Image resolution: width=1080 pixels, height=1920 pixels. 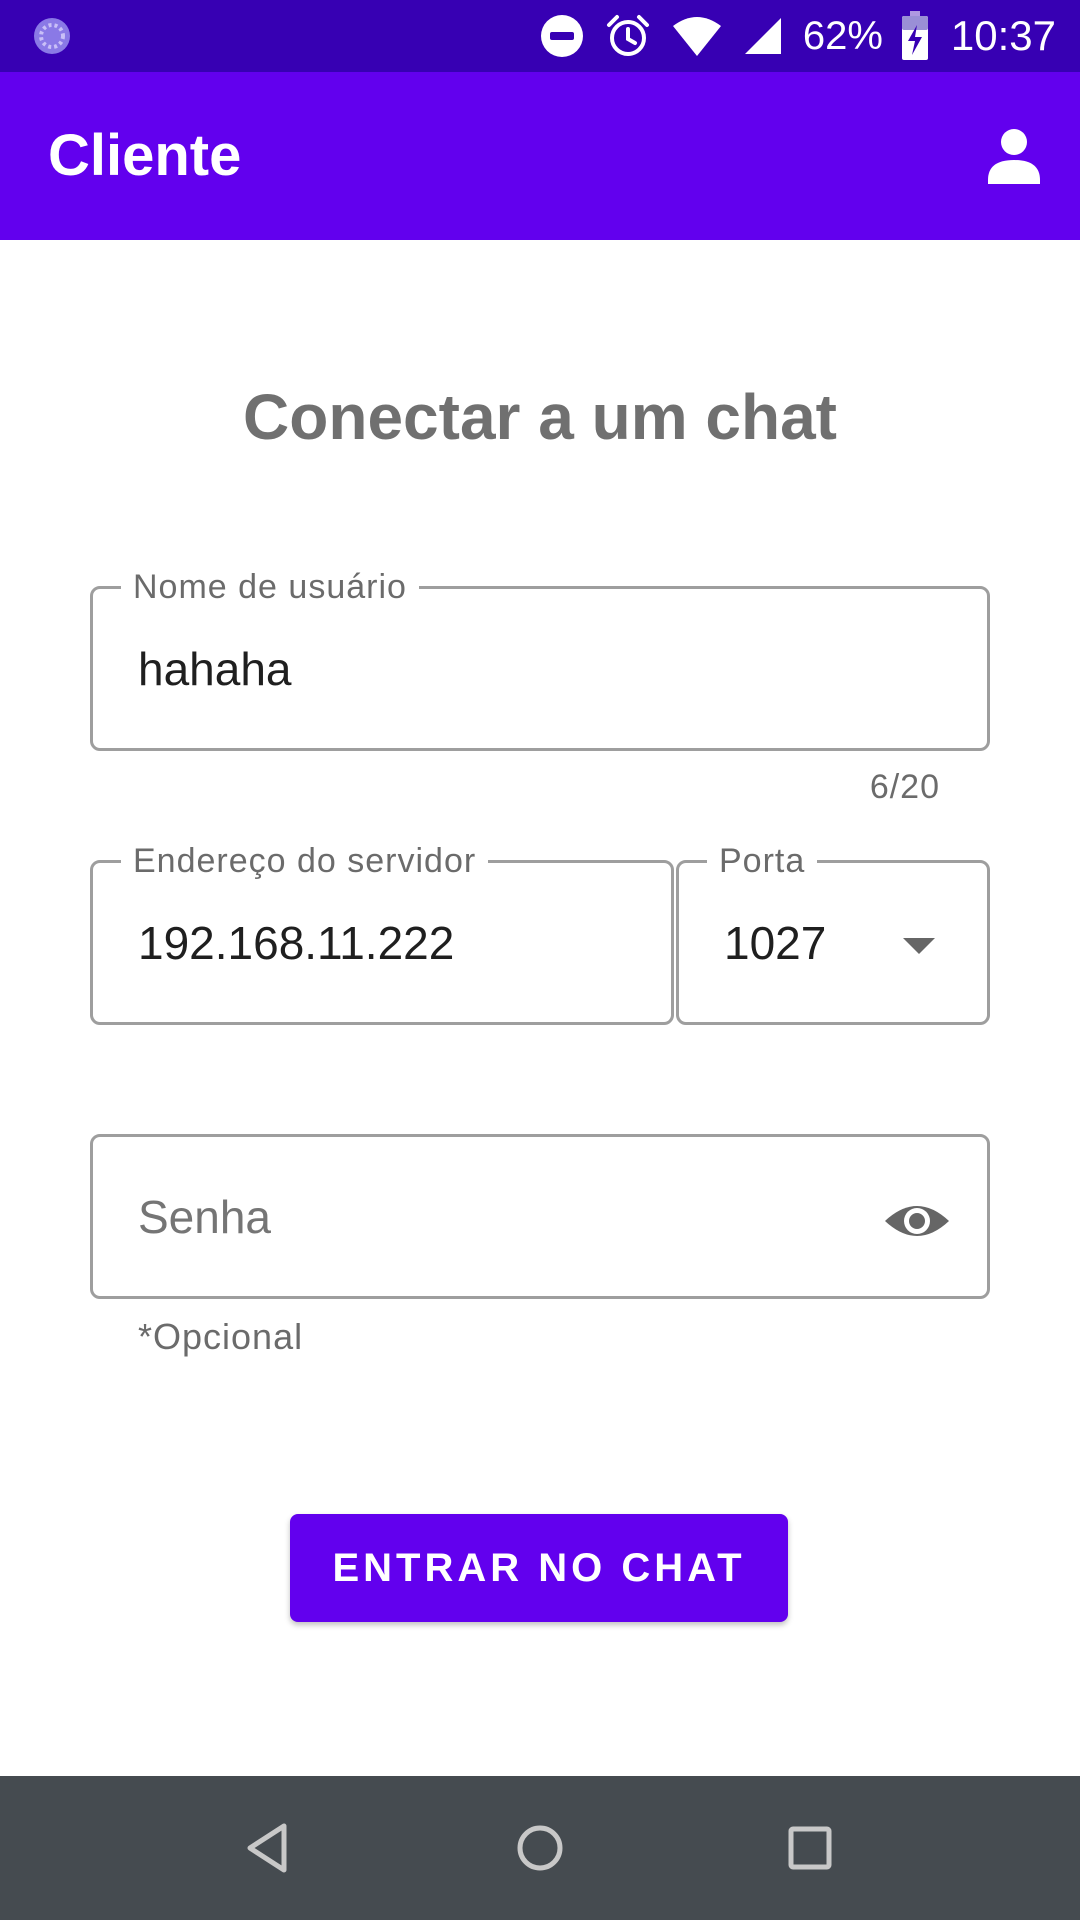 What do you see at coordinates (842, 35) in the screenshot?
I see `battery-percent: 62%` at bounding box center [842, 35].